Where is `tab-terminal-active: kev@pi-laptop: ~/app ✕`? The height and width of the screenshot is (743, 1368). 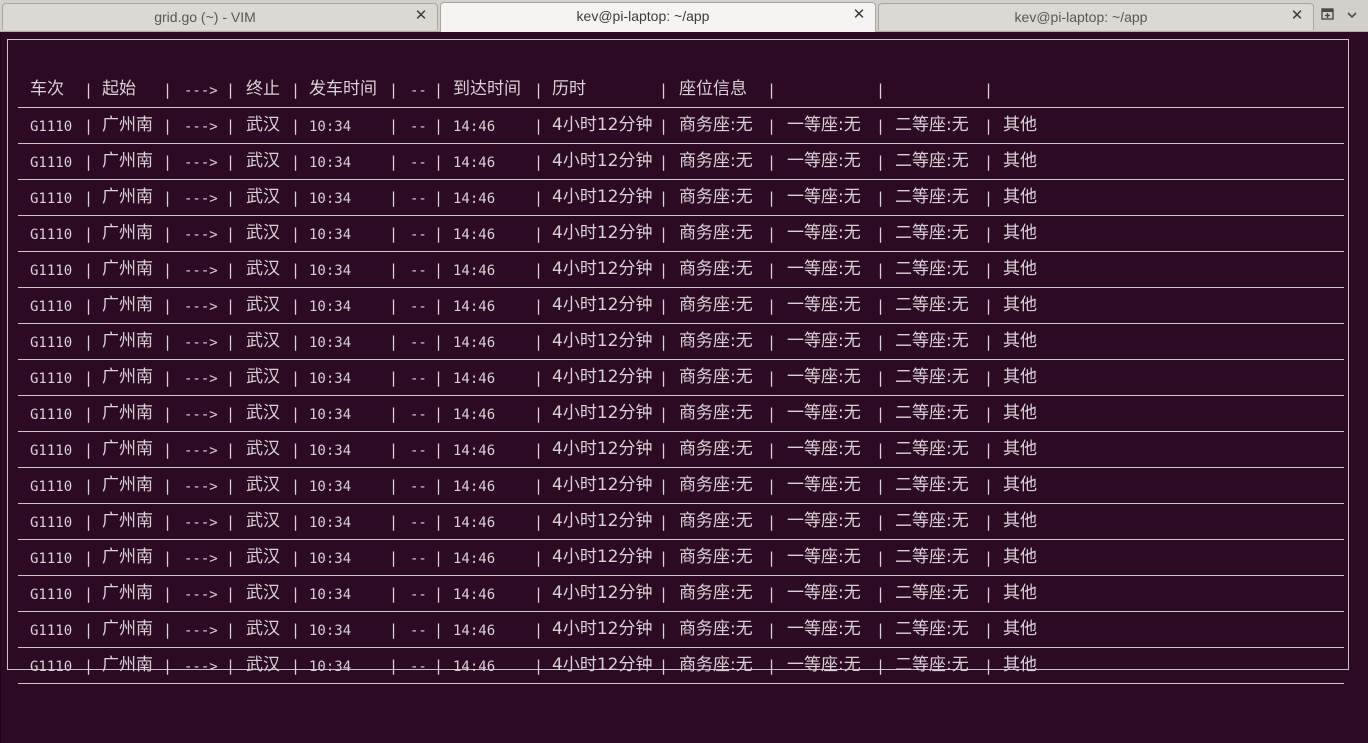
tab-terminal-active: kev@pi-laptop: ~/app ✕ is located at coordinates (658, 17).